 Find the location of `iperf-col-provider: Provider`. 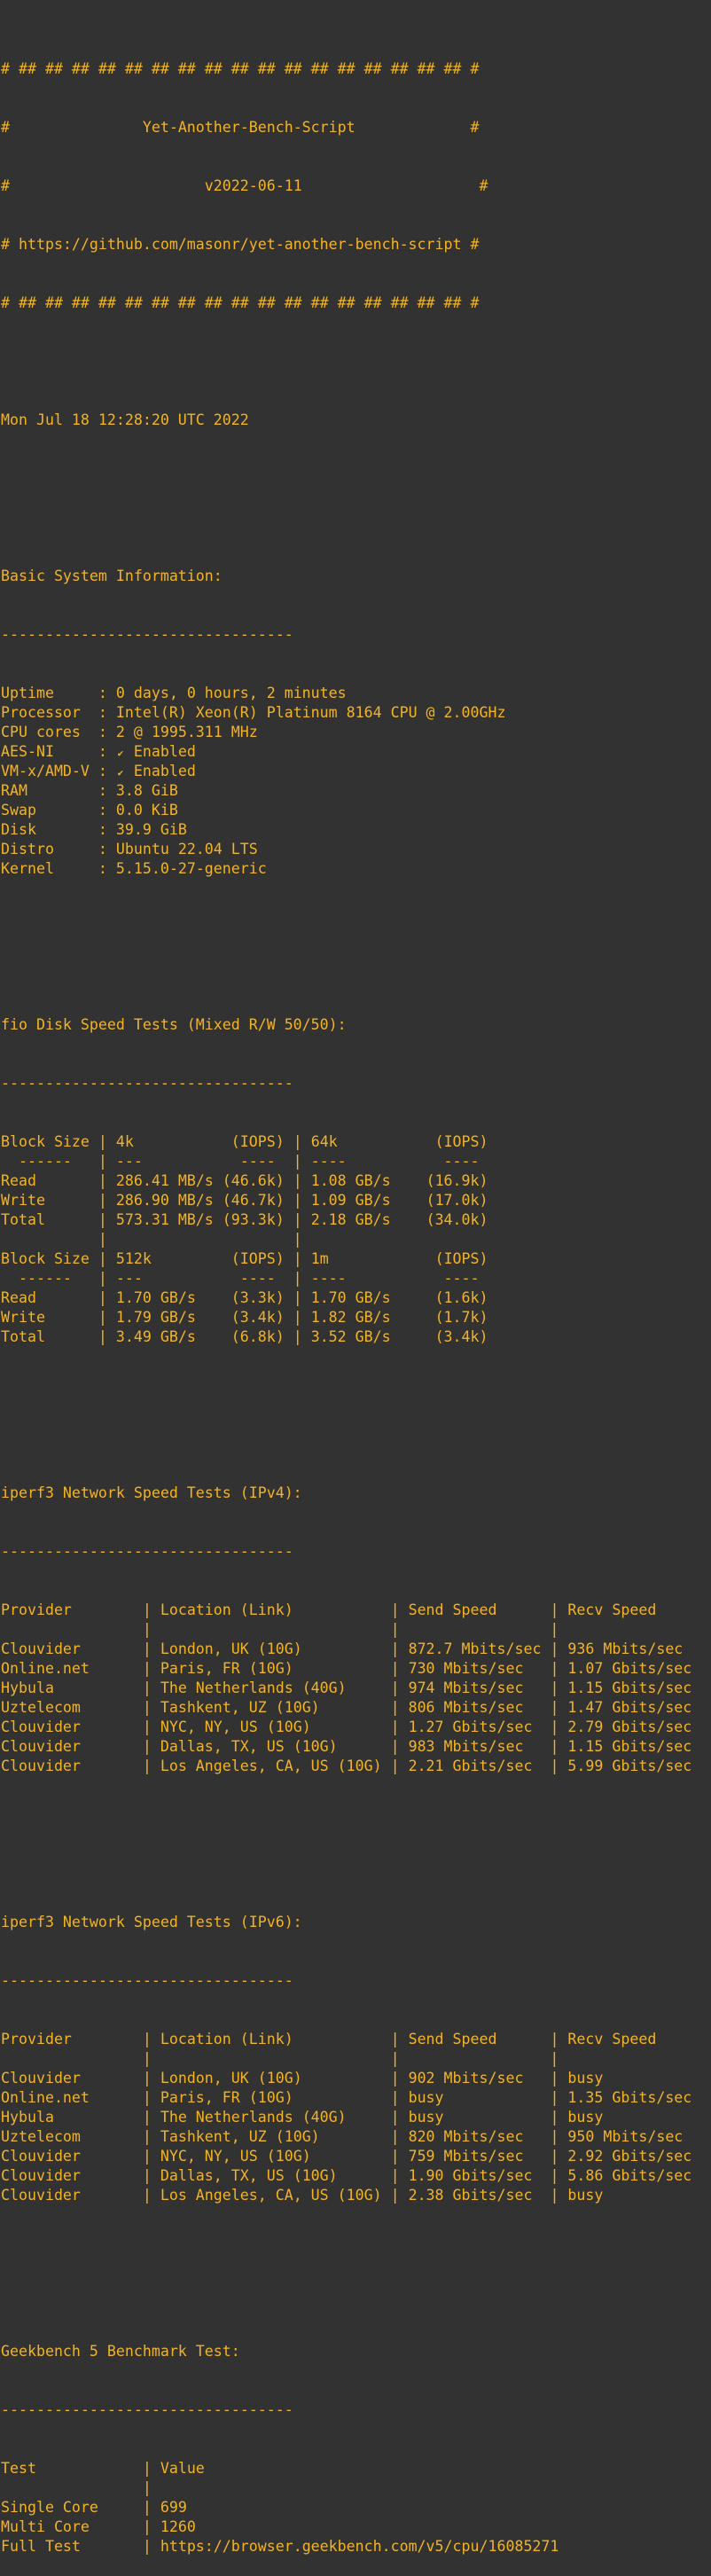

iperf-col-provider: Provider is located at coordinates (72, 2039).